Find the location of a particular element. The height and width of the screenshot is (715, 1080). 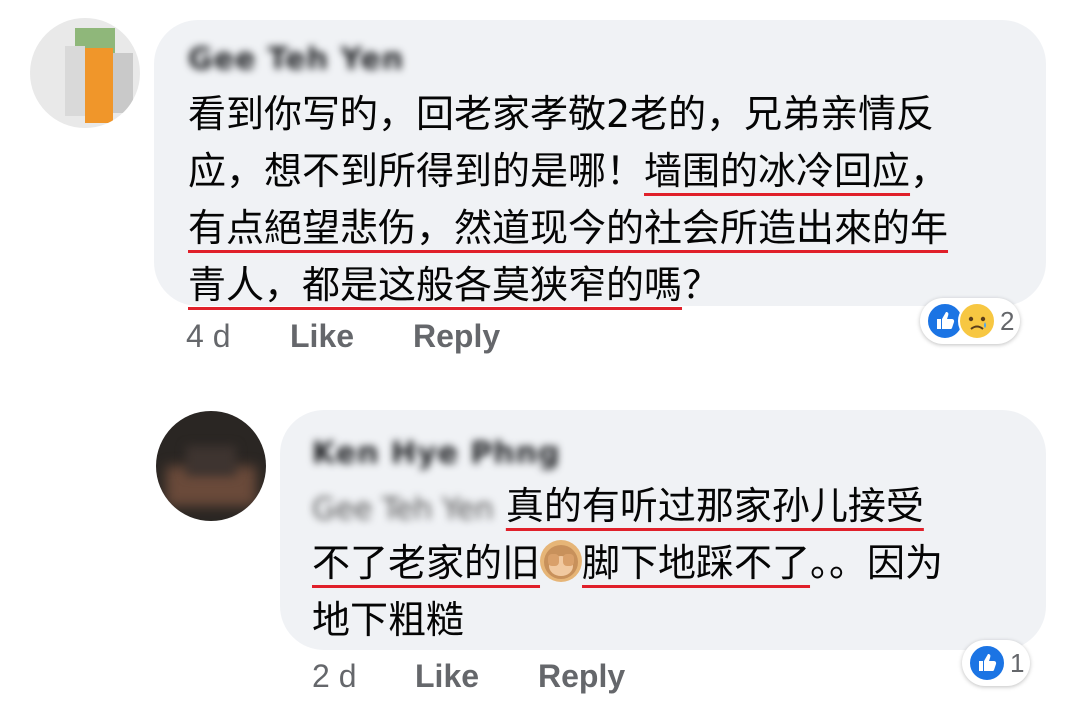

comment-line: 地下粗糙 is located at coordinates (388, 620).